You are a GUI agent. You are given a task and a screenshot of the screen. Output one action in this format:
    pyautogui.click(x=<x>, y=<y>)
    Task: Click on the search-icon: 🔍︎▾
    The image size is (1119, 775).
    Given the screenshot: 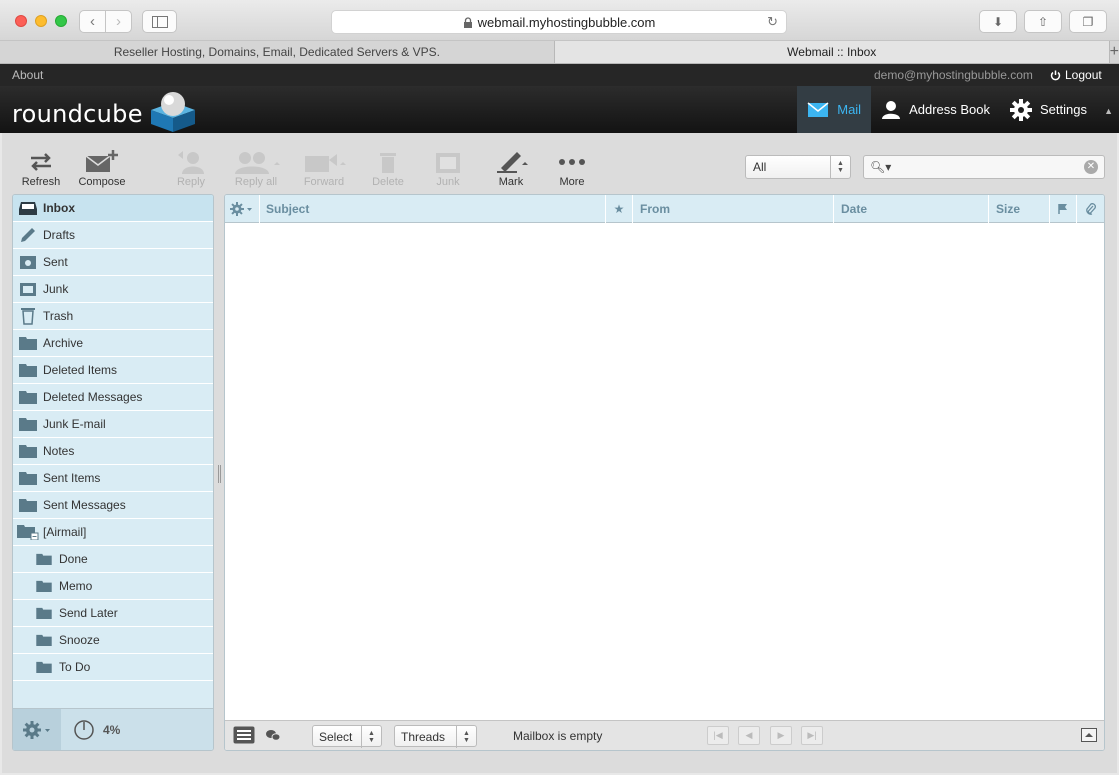 What is the action you would take?
    pyautogui.click(x=880, y=167)
    